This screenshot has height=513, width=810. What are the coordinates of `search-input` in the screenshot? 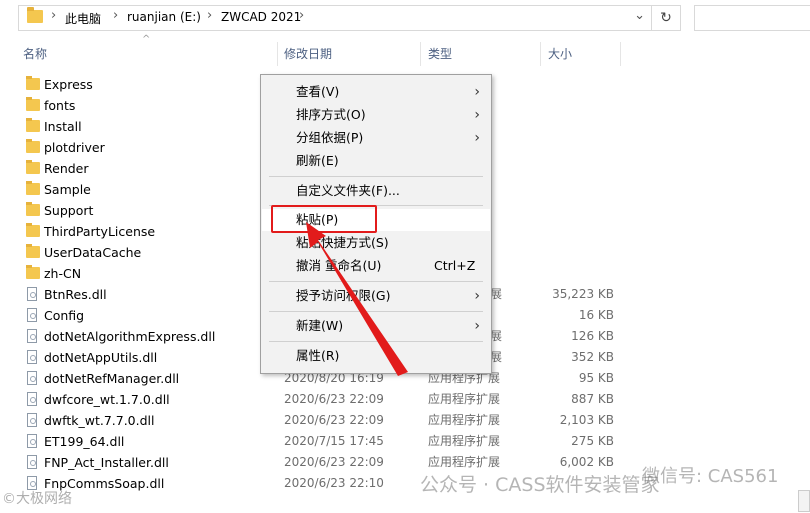 It's located at (752, 18).